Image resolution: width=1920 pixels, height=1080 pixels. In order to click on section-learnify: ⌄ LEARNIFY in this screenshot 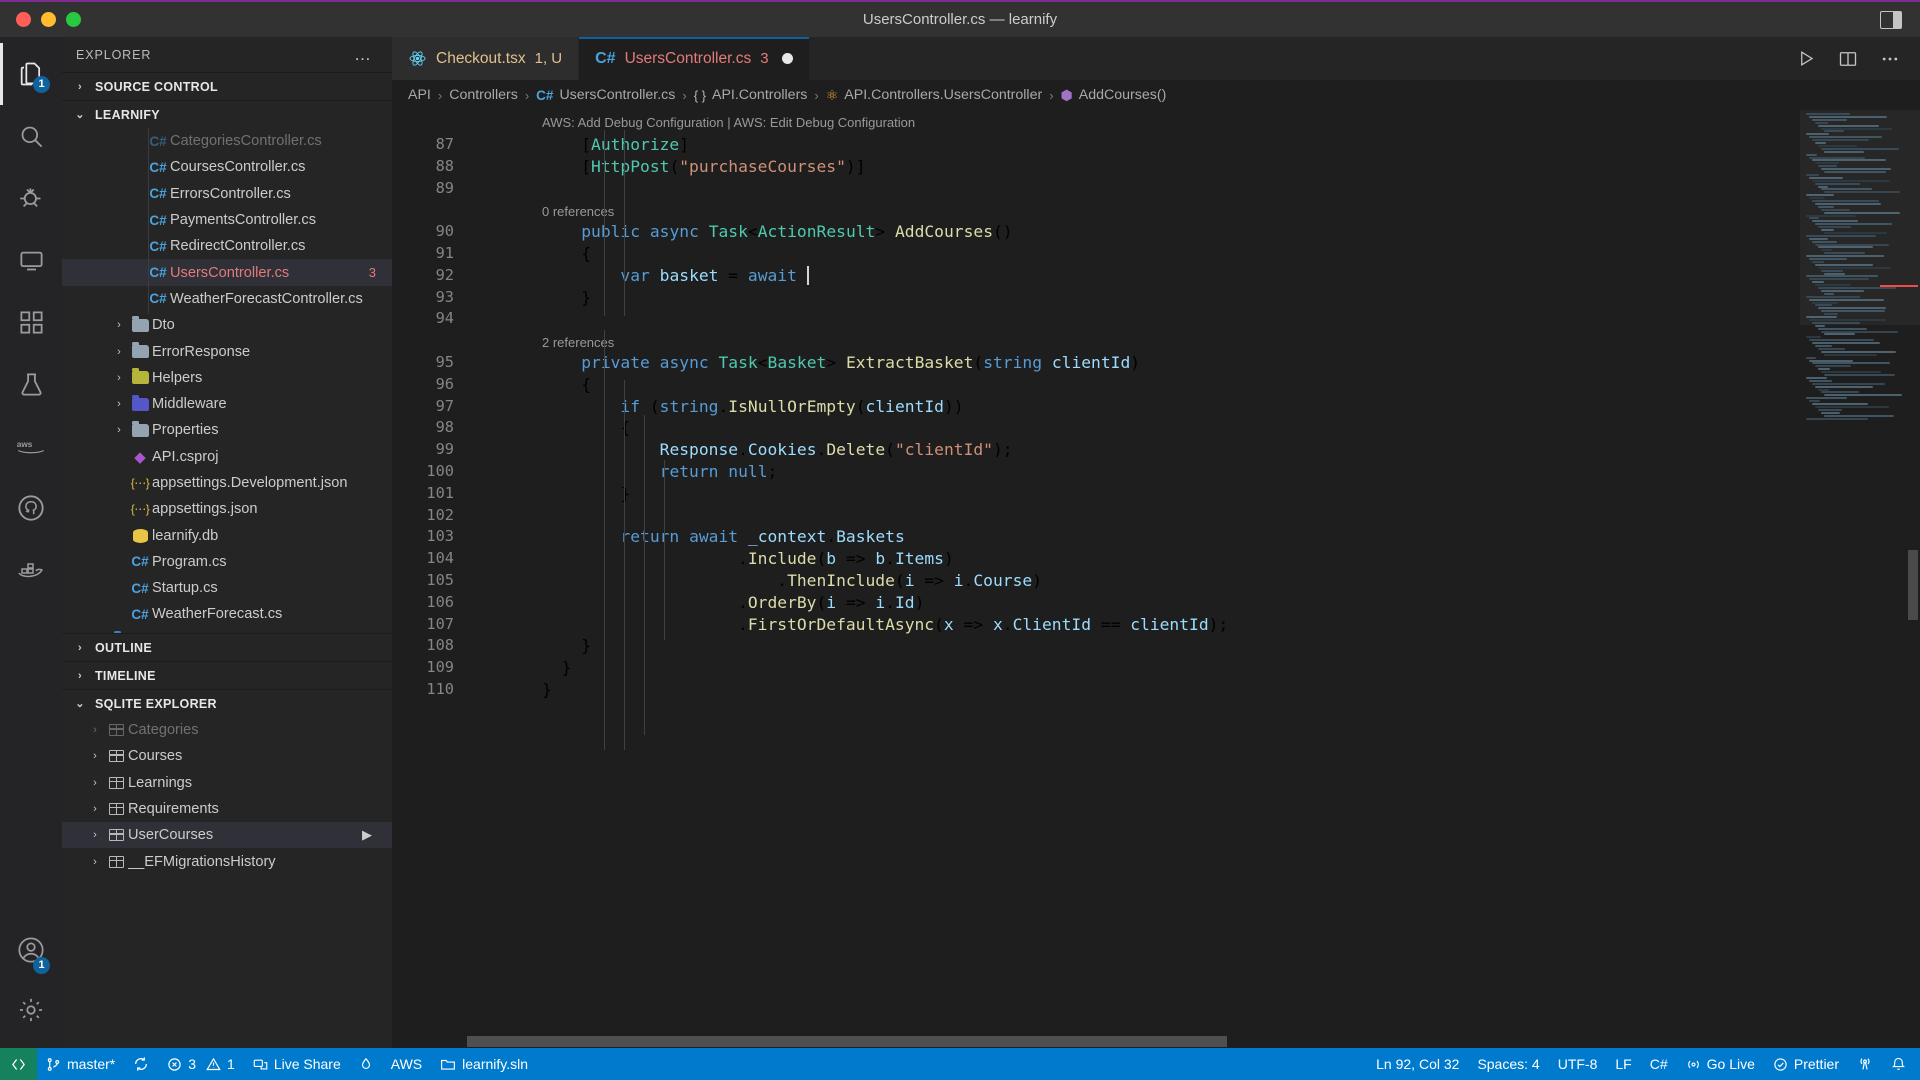, I will do `click(227, 114)`.